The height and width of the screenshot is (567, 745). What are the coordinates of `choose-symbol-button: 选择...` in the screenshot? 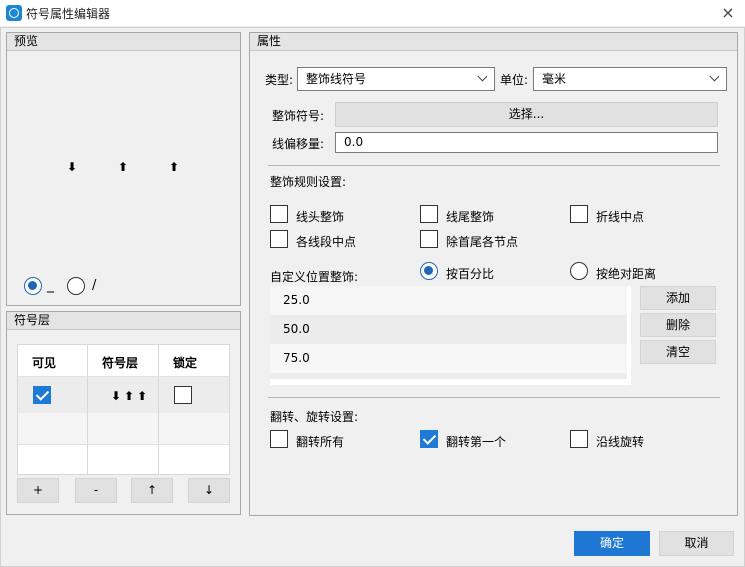 It's located at (526, 114).